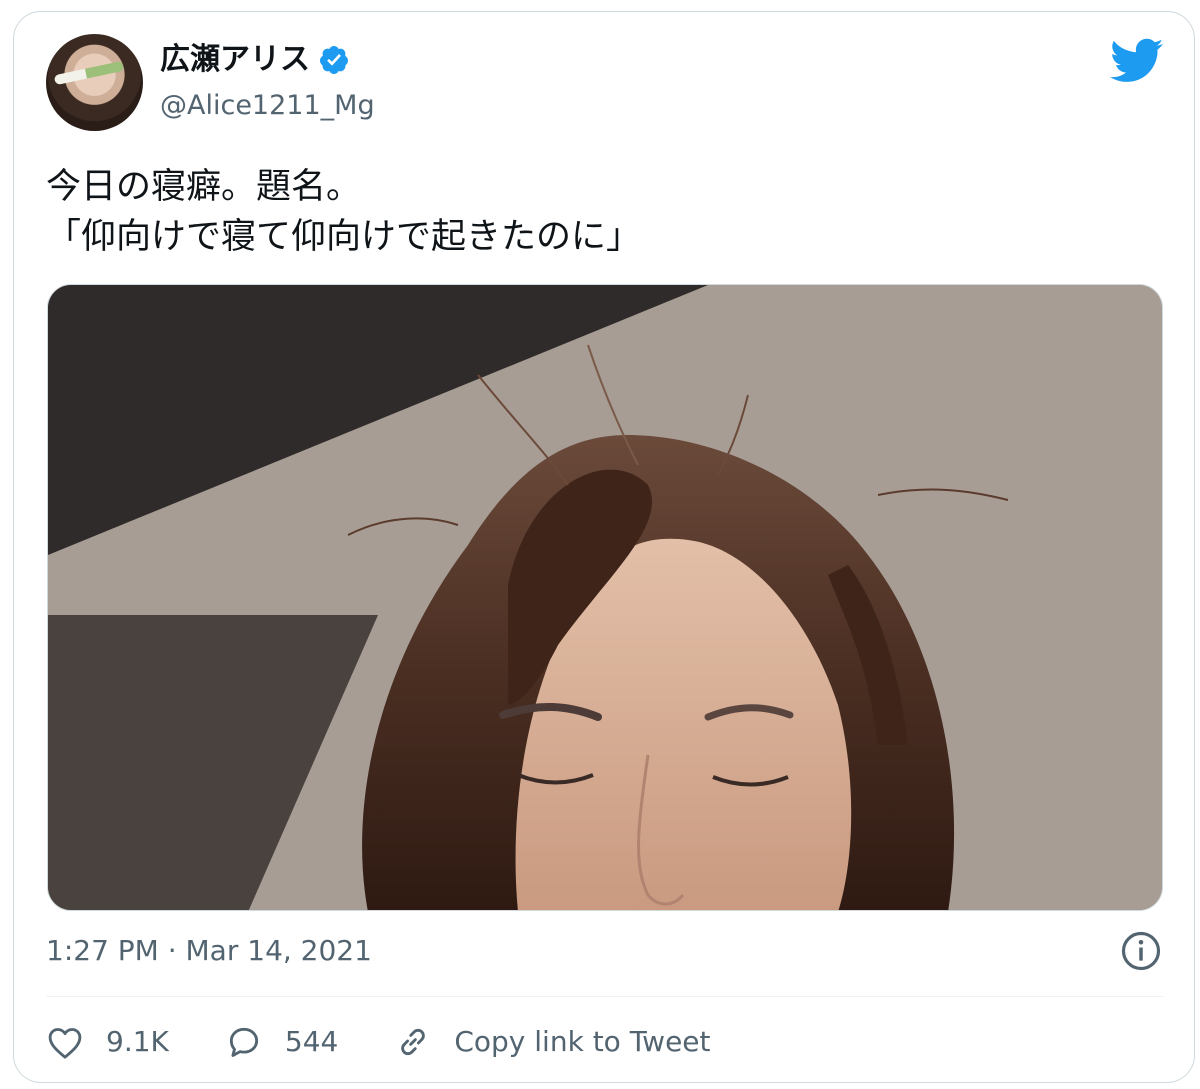 Image resolution: width=1200 pixels, height=1089 pixels. Describe the element at coordinates (344, 212) in the screenshot. I see `tweet-text: 今日の寝癖。題名。 「仰向けで寝て仰向けで起きたのに」` at that location.